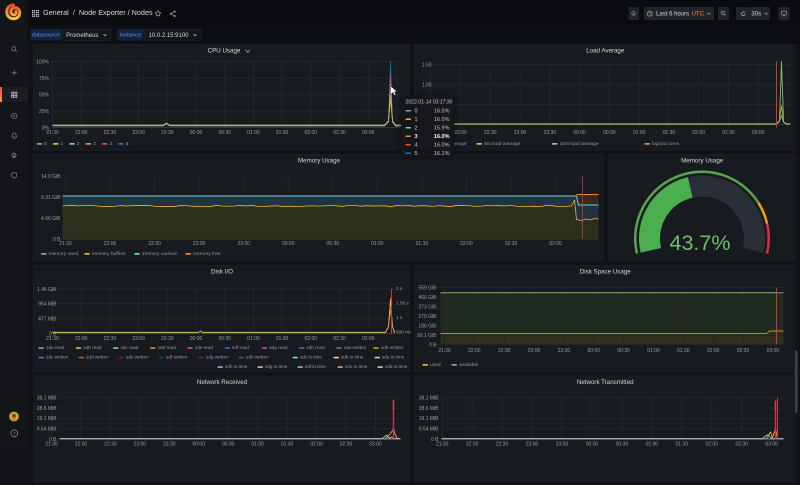 The image size is (800, 485). What do you see at coordinates (45, 144) in the screenshot?
I see `svg-text: 0` at bounding box center [45, 144].